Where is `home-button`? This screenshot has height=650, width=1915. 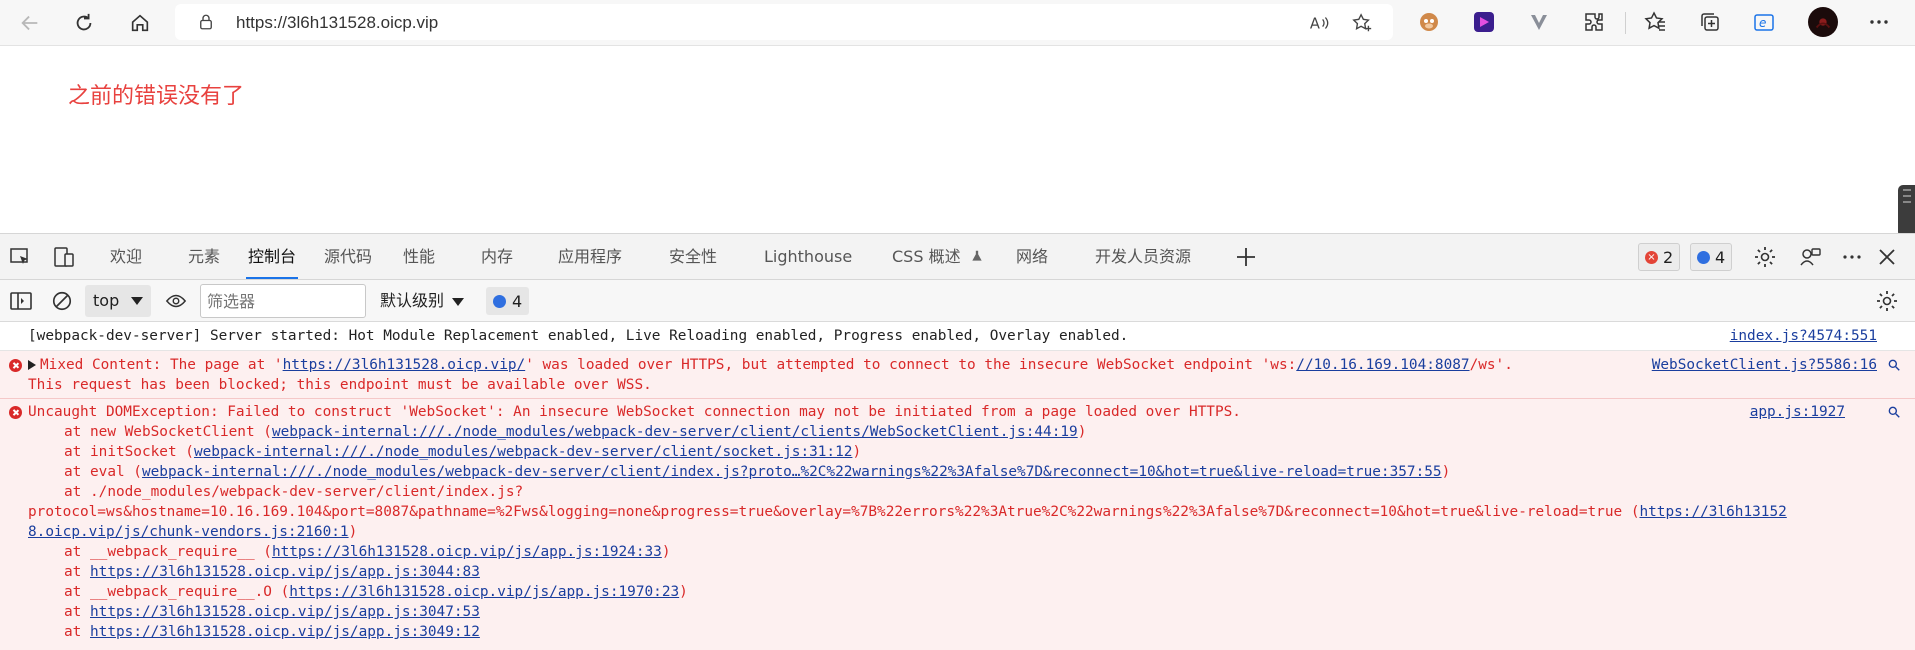 home-button is located at coordinates (140, 23).